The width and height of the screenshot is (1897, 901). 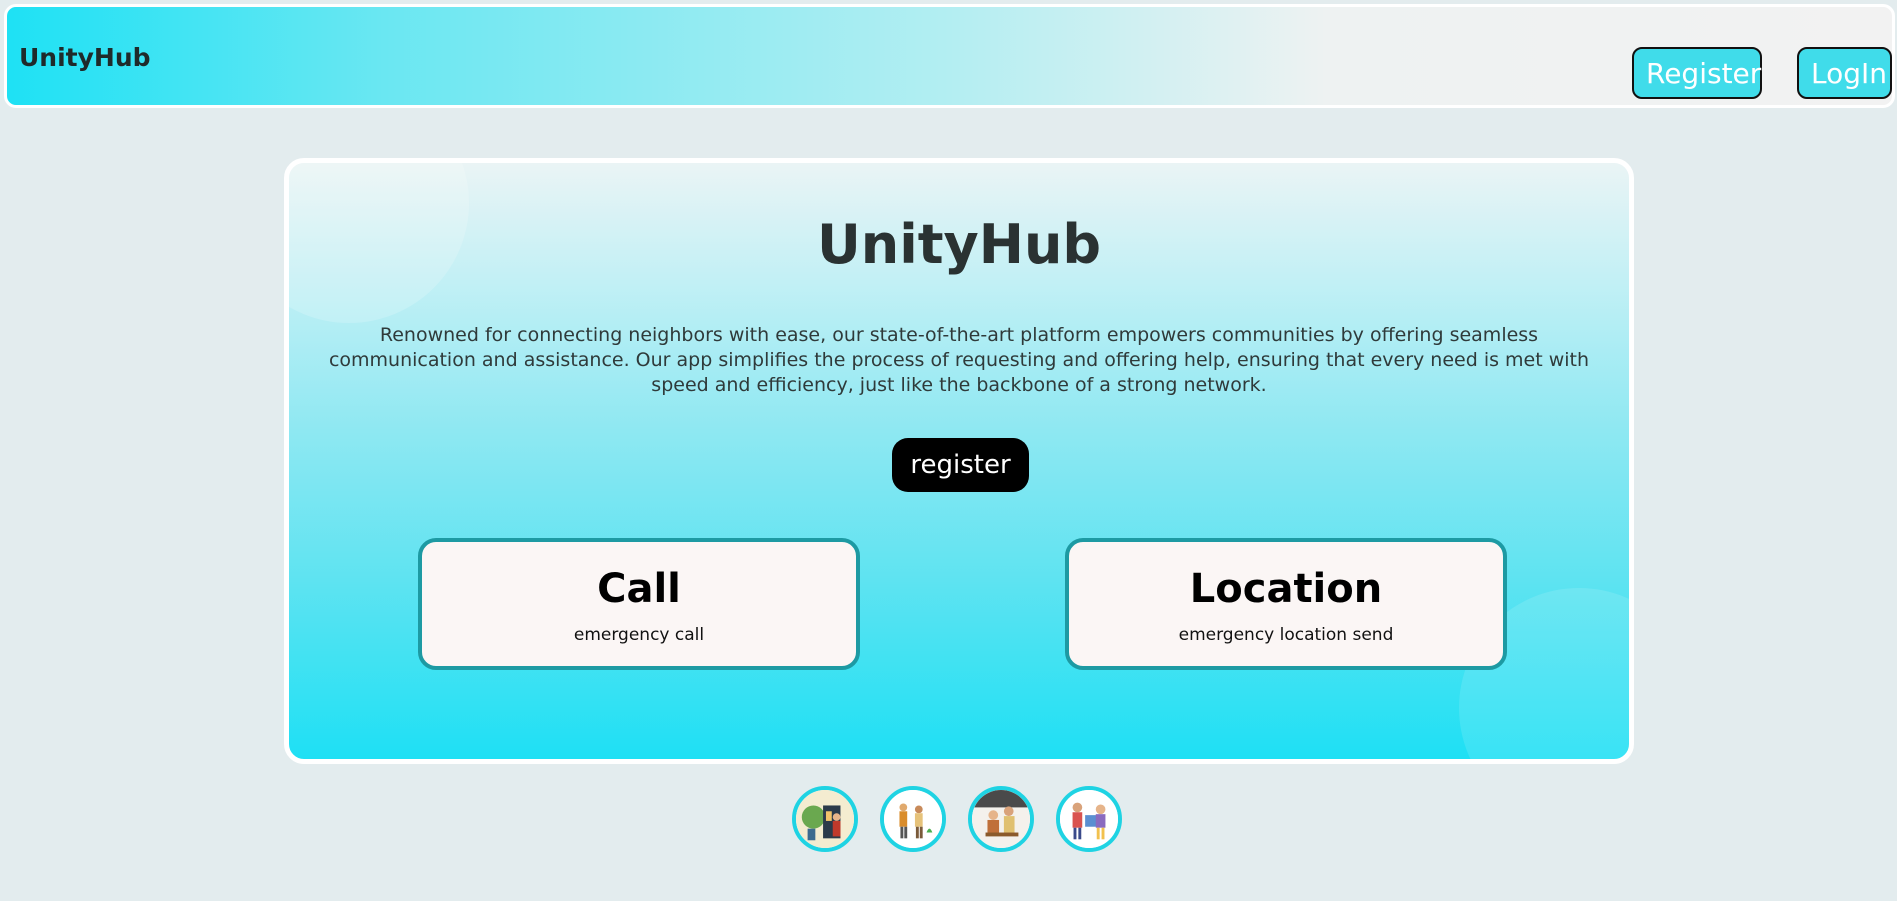 What do you see at coordinates (959, 244) in the screenshot?
I see `hero-title: UnityHub` at bounding box center [959, 244].